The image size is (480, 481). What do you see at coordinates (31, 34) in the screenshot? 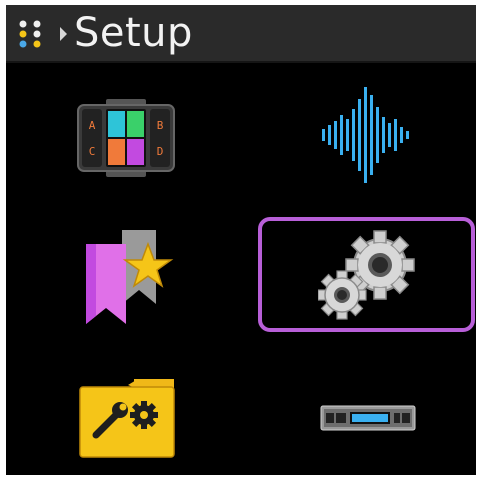
I see `grid-dots-icon` at bounding box center [31, 34].